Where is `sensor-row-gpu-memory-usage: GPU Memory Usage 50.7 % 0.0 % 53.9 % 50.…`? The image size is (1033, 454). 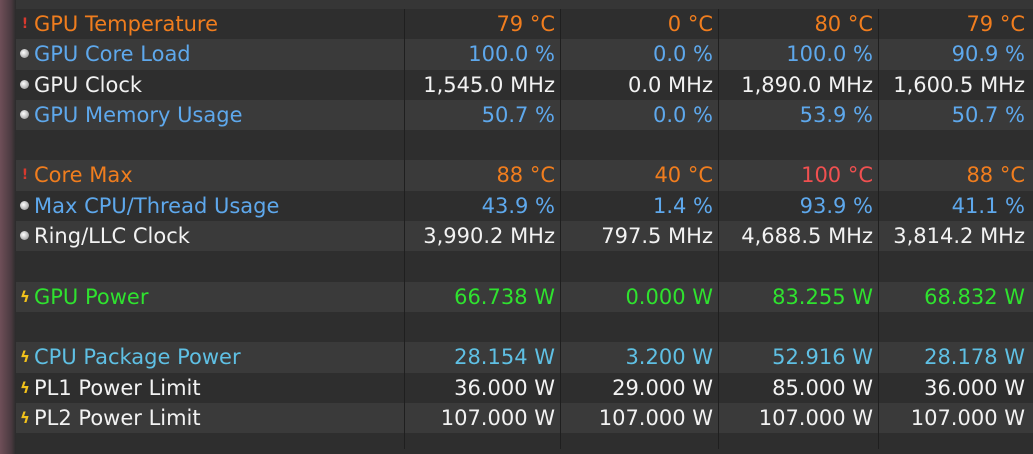 sensor-row-gpu-memory-usage: GPU Memory Usage 50.7 % 0.0 % 53.9 % 50.… is located at coordinates (524, 115).